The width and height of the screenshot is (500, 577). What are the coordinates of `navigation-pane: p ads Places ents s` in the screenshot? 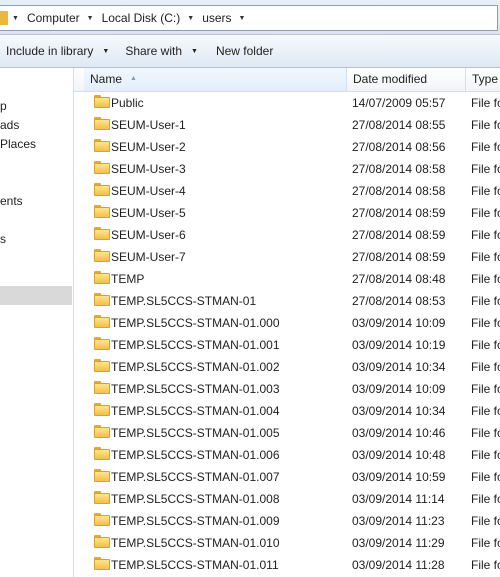 It's located at (37, 322).